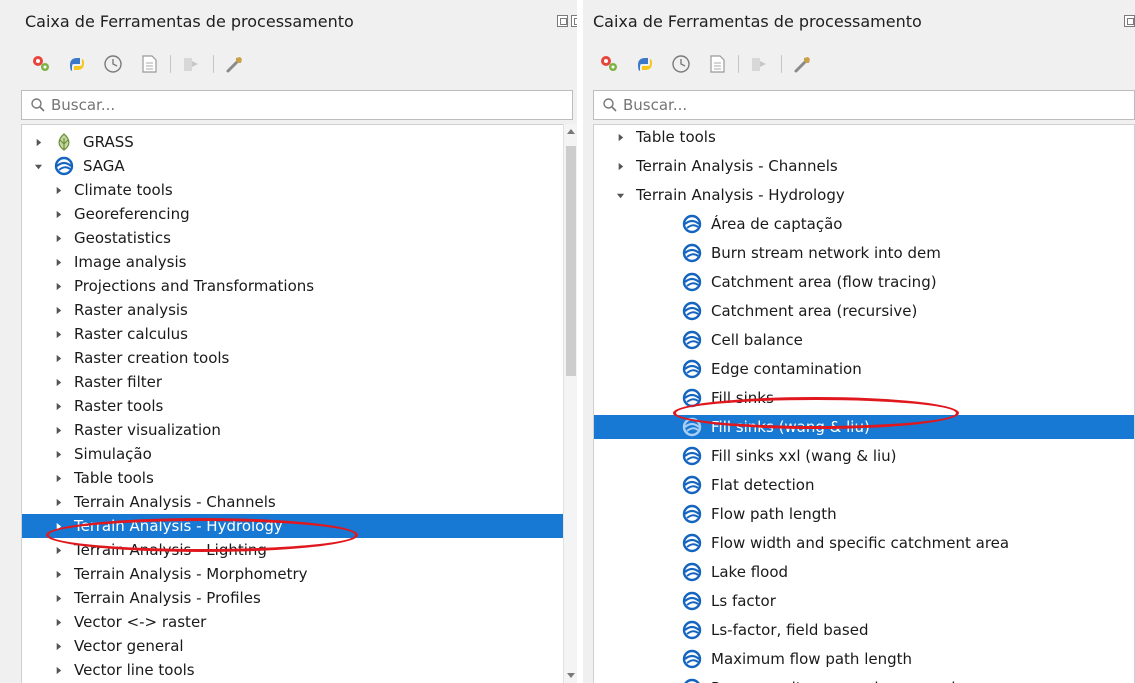 The width and height of the screenshot is (1135, 683). Describe the element at coordinates (864, 224) in the screenshot. I see `tree-item: Área de captação` at that location.